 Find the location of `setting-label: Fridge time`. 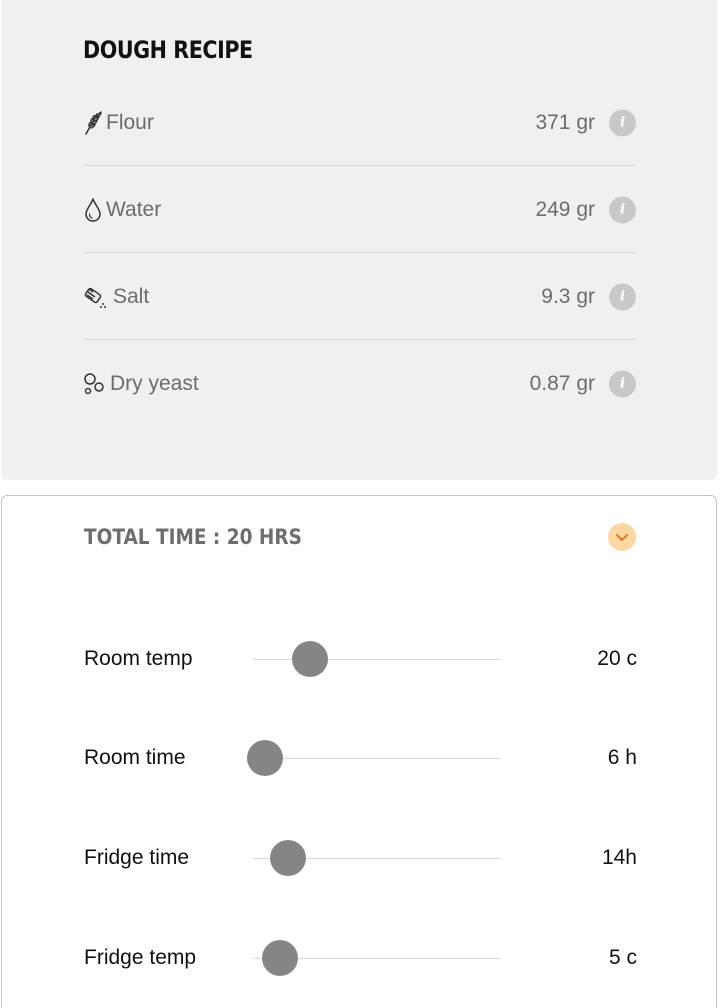

setting-label: Fridge time is located at coordinates (137, 857).